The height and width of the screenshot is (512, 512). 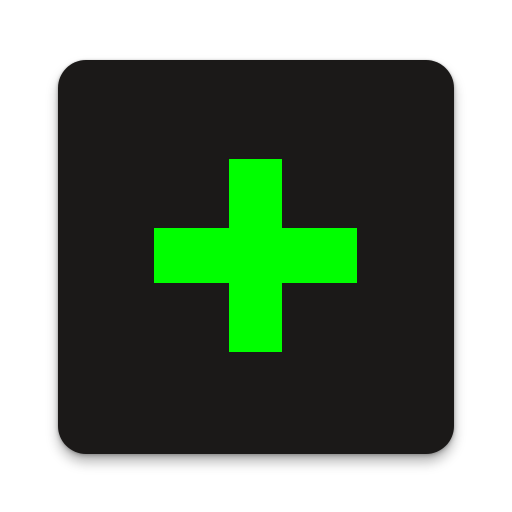 I want to click on plus-icon, so click(x=255, y=255).